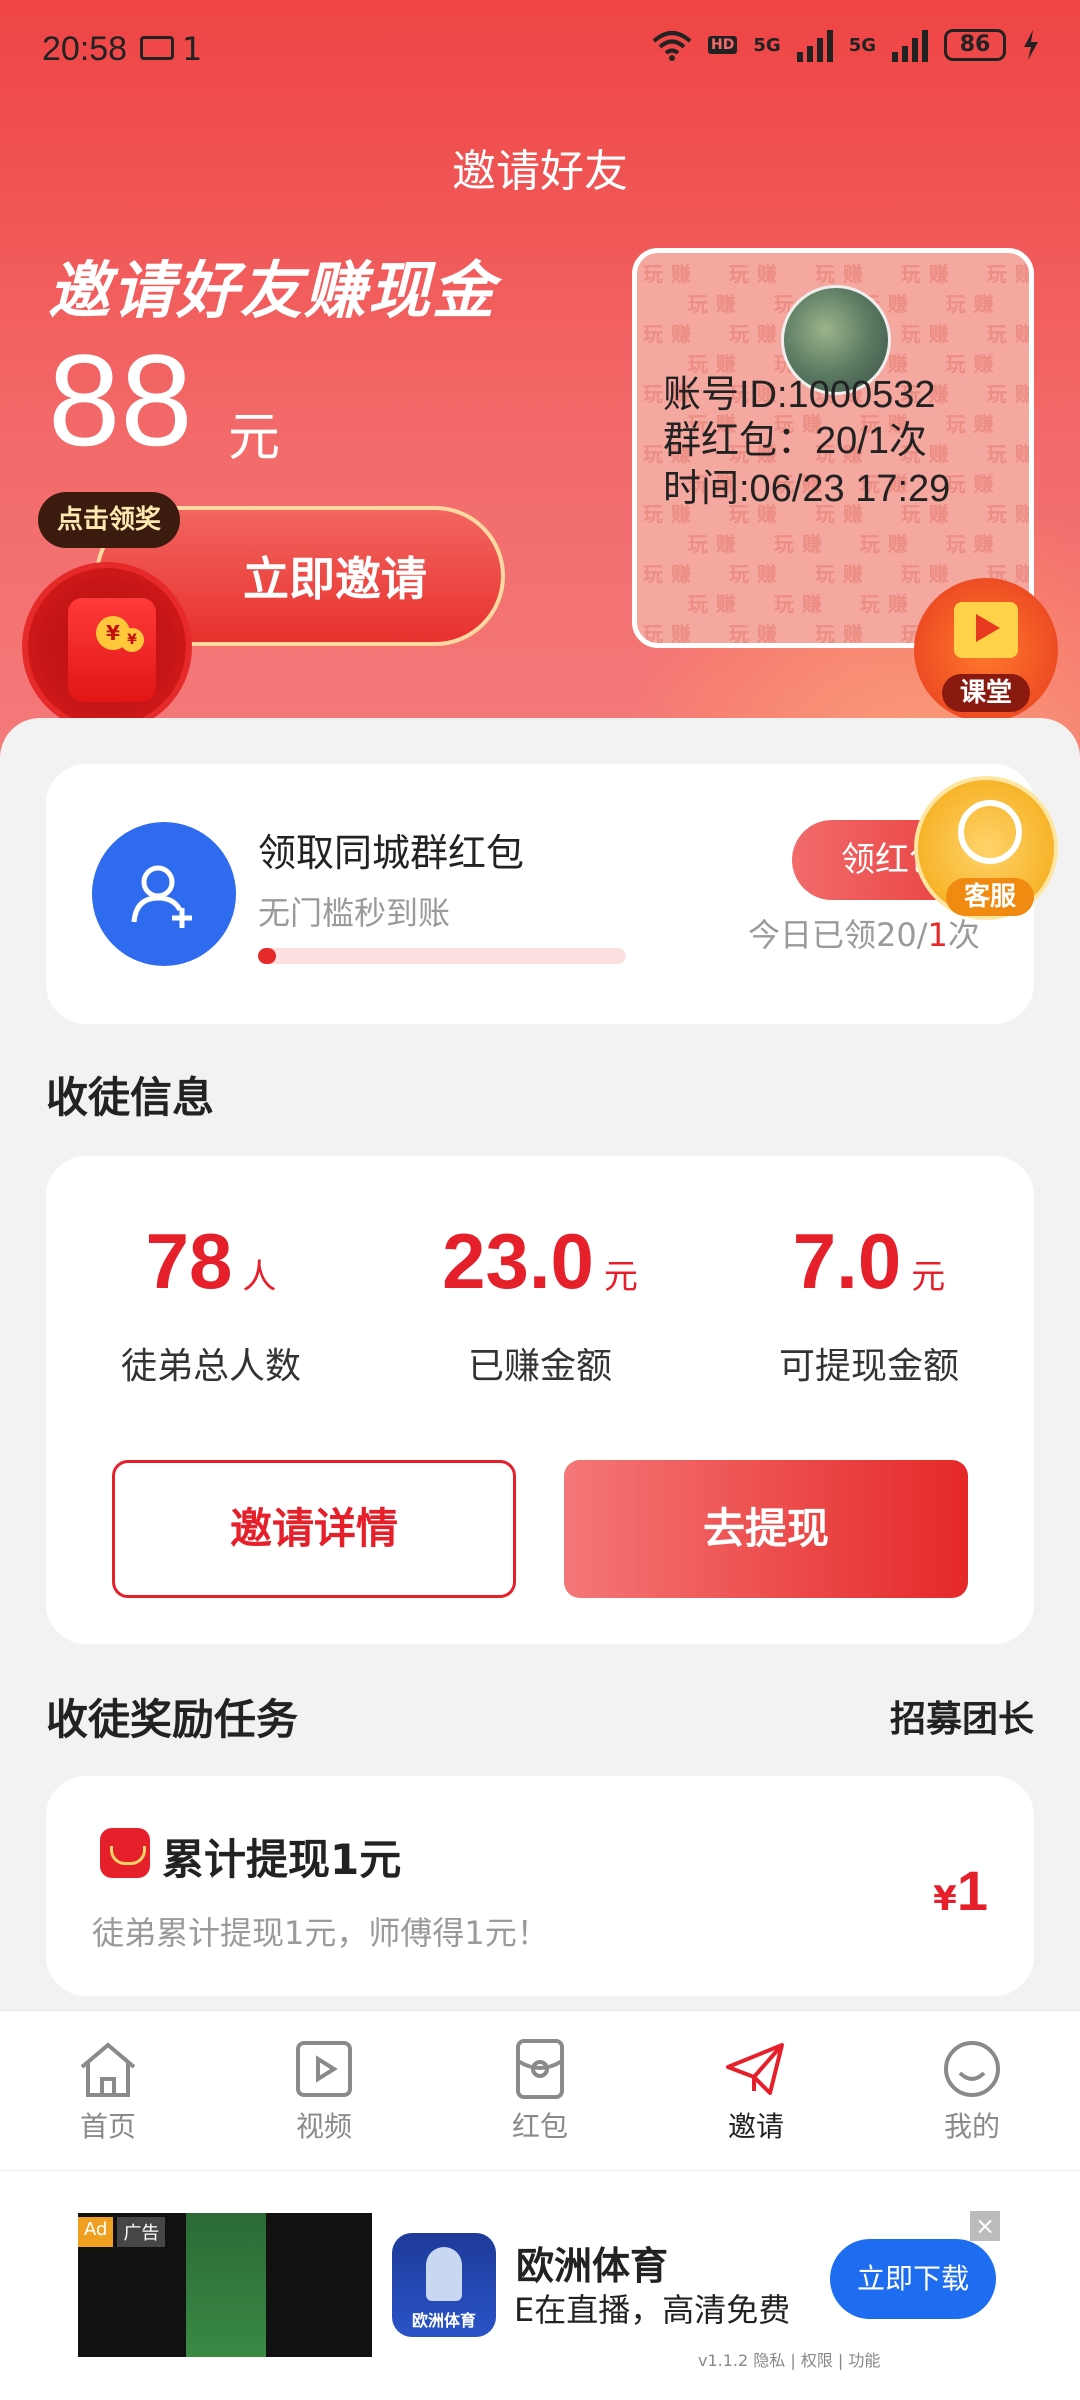  I want to click on ad-tag-ad: Ad, so click(96, 2232).